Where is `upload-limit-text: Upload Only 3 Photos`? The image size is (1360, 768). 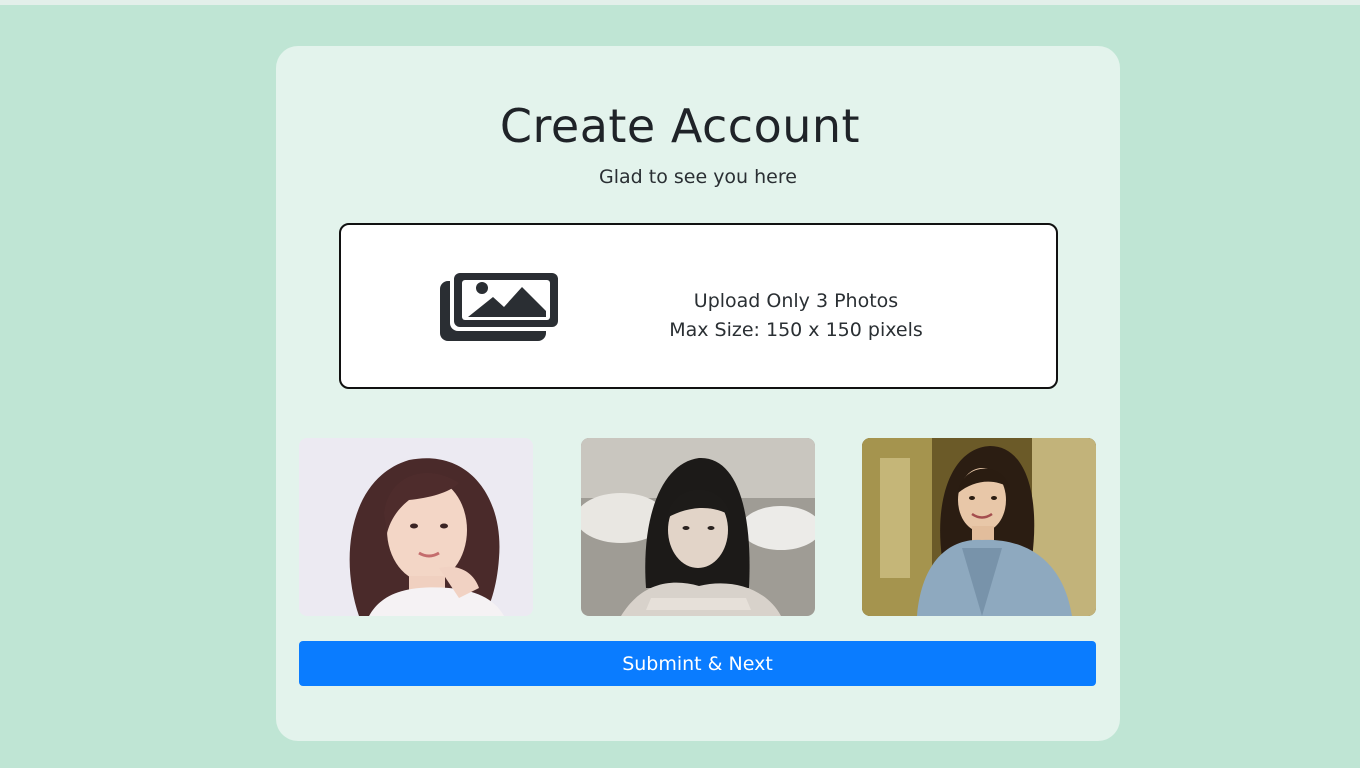
upload-limit-text: Upload Only 3 Photos is located at coordinates (796, 301).